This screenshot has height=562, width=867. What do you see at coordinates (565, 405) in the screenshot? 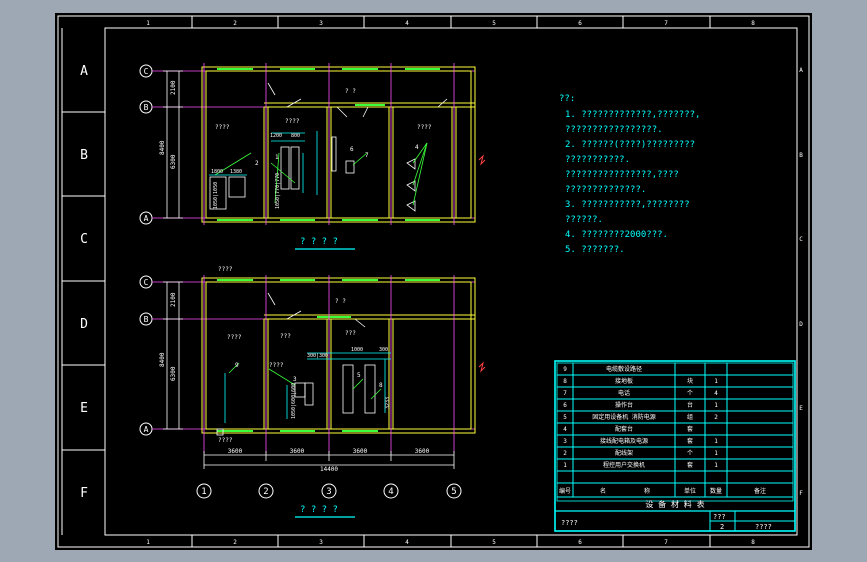
I see `cell-num: 6` at bounding box center [565, 405].